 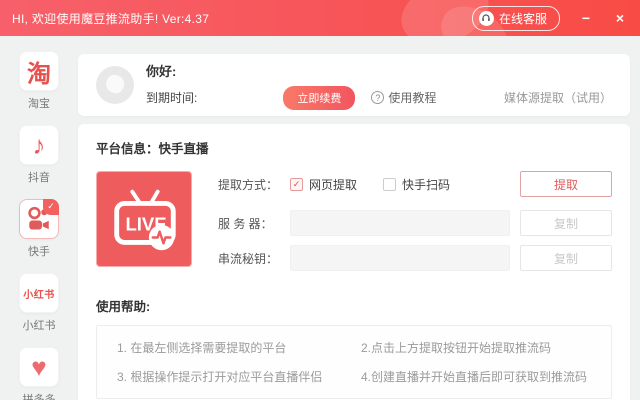 What do you see at coordinates (144, 219) in the screenshot?
I see `live-tv-icon: LIVE` at bounding box center [144, 219].